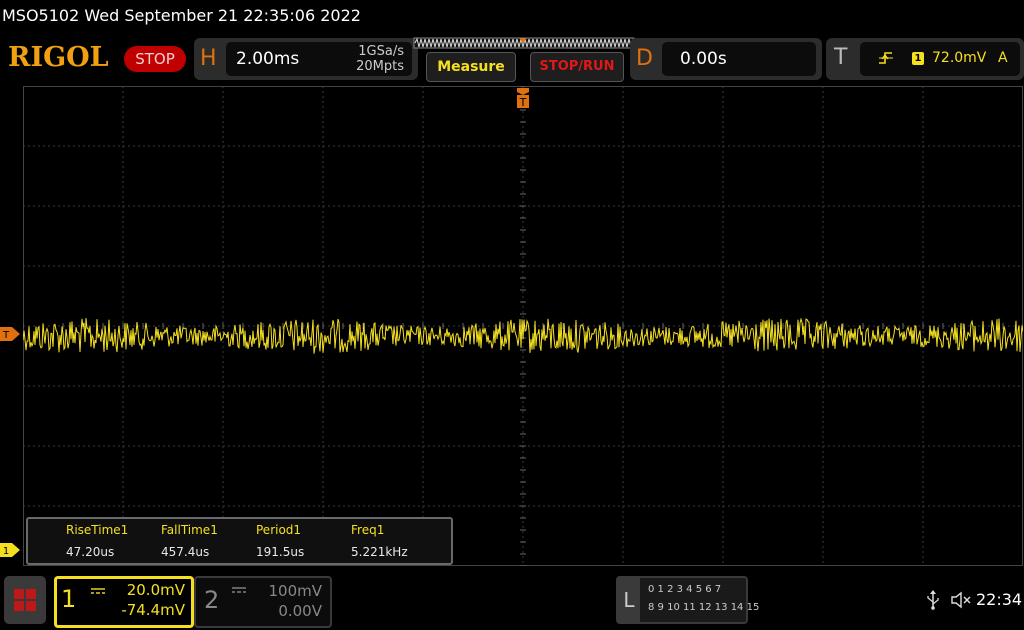 This screenshot has width=1024, height=630. What do you see at coordinates (69, 599) in the screenshot?
I see `ch1-number: 1` at bounding box center [69, 599].